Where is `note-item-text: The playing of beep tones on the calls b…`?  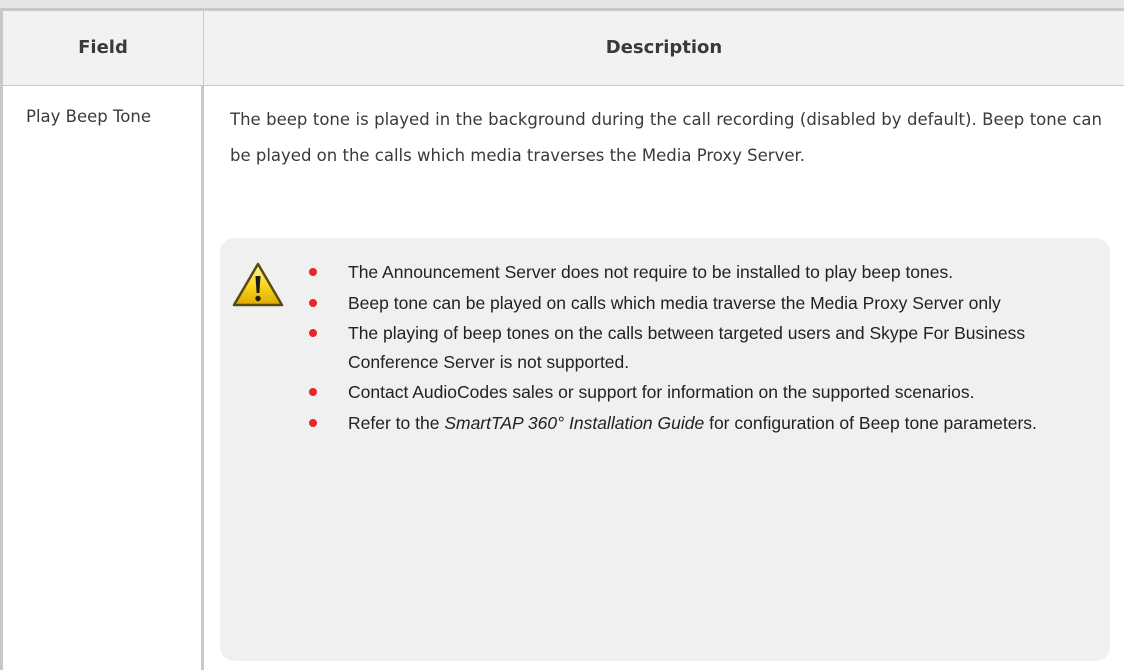 note-item-text: The playing of beep tones on the calls b… is located at coordinates (687, 347).